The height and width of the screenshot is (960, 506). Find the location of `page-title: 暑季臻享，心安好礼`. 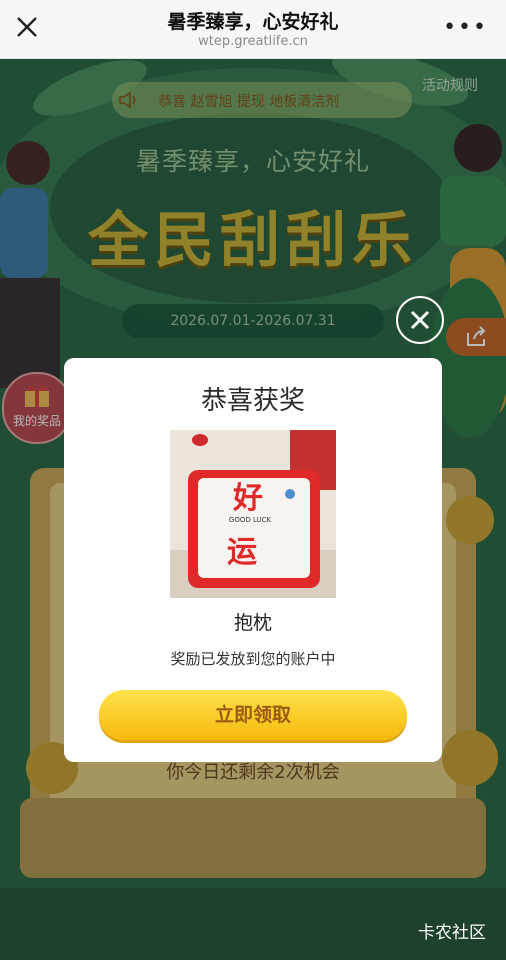

page-title: 暑季臻享，心安好礼 is located at coordinates (253, 22).